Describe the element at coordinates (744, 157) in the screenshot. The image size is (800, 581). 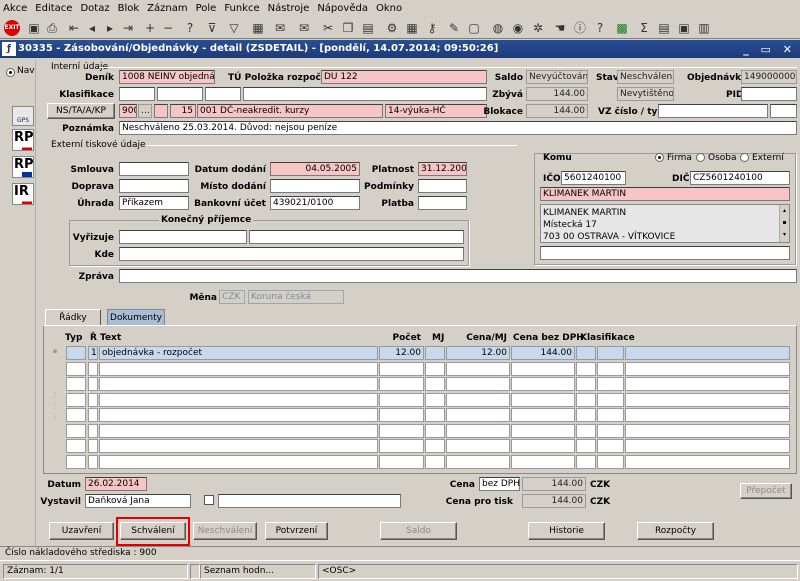
I see `radio-externi` at that location.